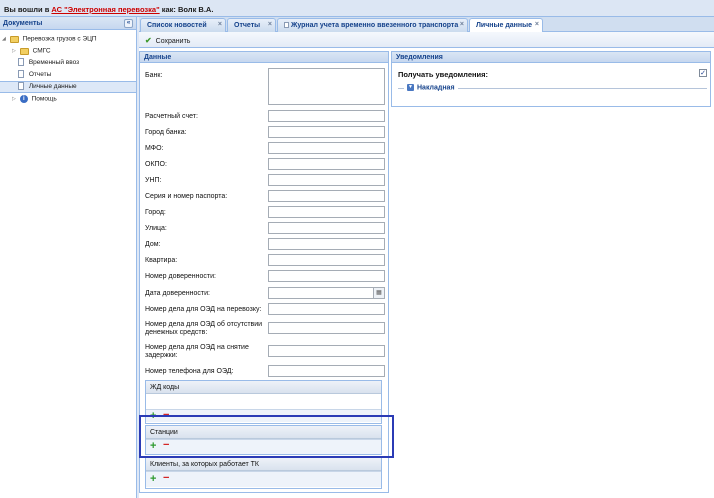 This screenshot has height=498, width=714. What do you see at coordinates (189, 371) in the screenshot?
I see `phone-label: Номер телефона для ОЭД:` at bounding box center [189, 371].